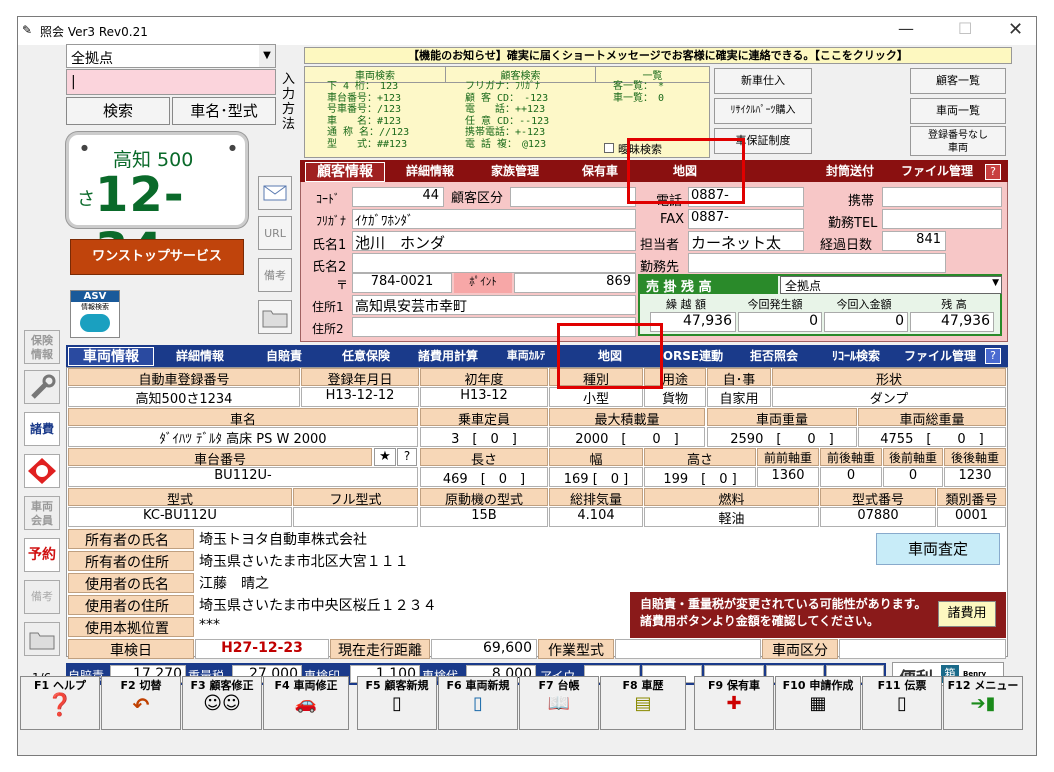 Image resolution: width=1054 pixels, height=772 pixels. What do you see at coordinates (410, 627) in the screenshot?
I see `base-location-field: ***` at bounding box center [410, 627].